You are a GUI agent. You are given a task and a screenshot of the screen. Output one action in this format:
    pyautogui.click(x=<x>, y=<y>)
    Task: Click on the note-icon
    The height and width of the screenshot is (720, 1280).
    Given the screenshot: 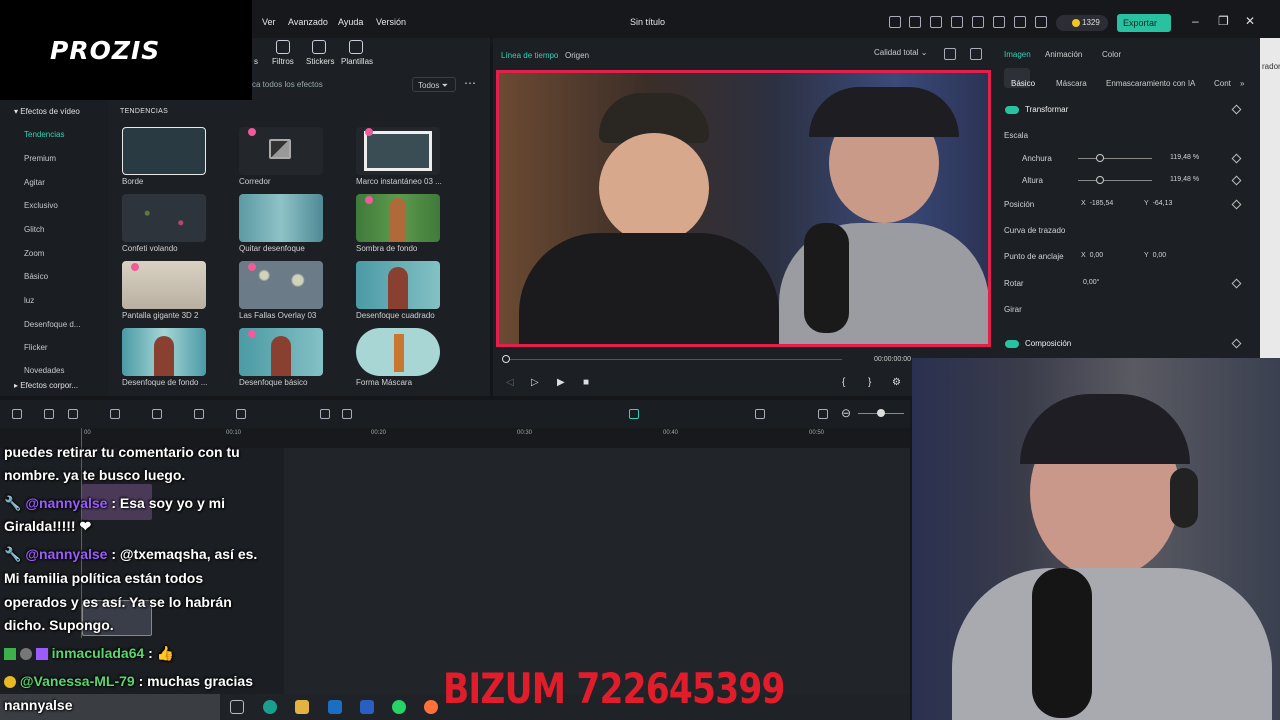 What is the action you would take?
    pyautogui.click(x=936, y=22)
    